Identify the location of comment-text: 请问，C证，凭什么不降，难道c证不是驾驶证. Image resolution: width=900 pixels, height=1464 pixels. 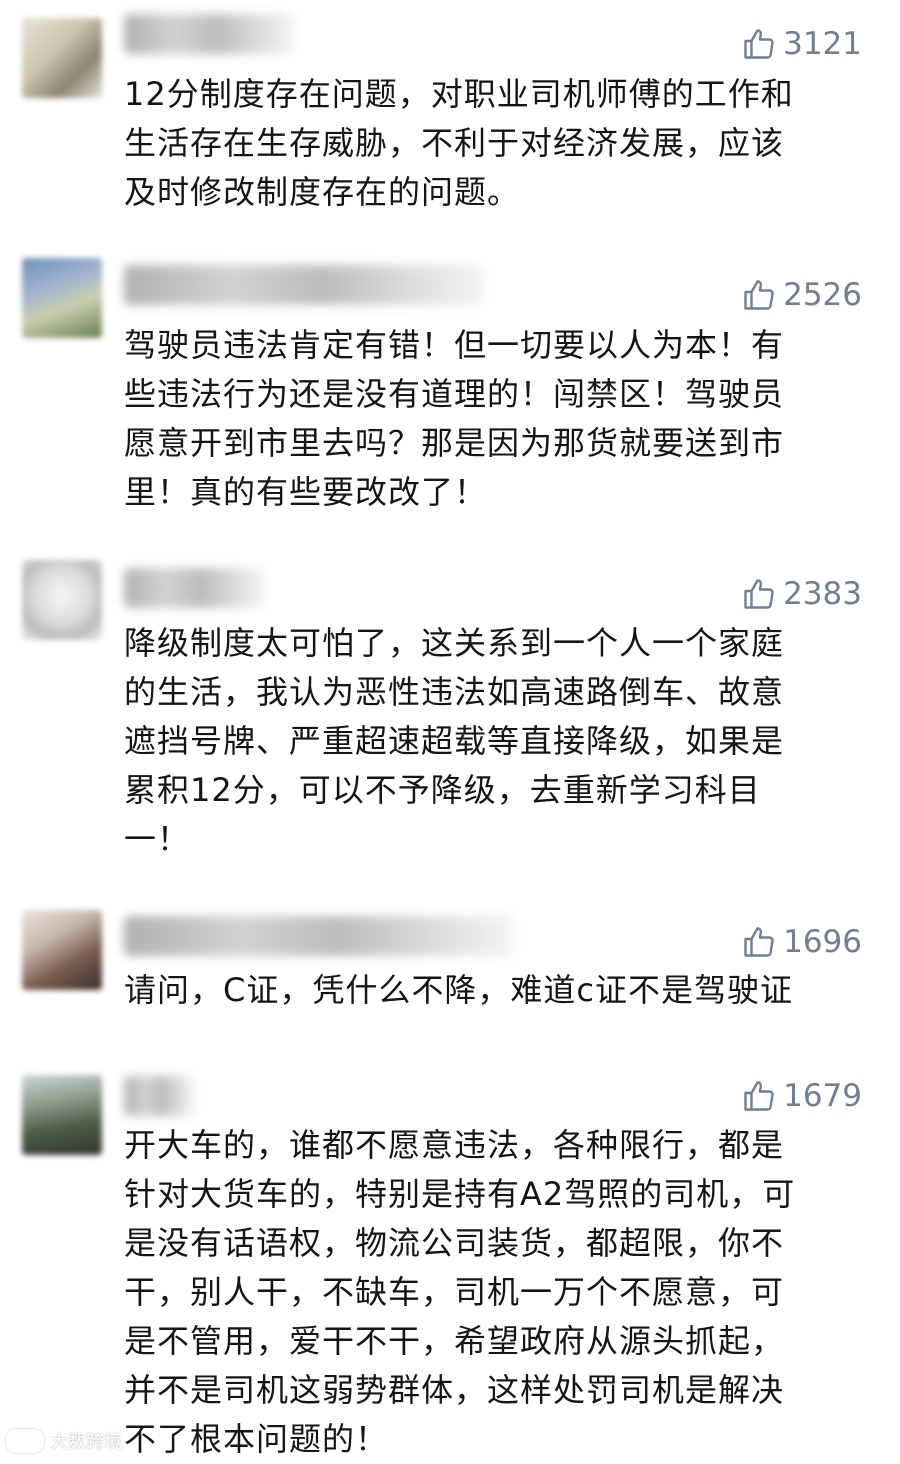
(494, 990).